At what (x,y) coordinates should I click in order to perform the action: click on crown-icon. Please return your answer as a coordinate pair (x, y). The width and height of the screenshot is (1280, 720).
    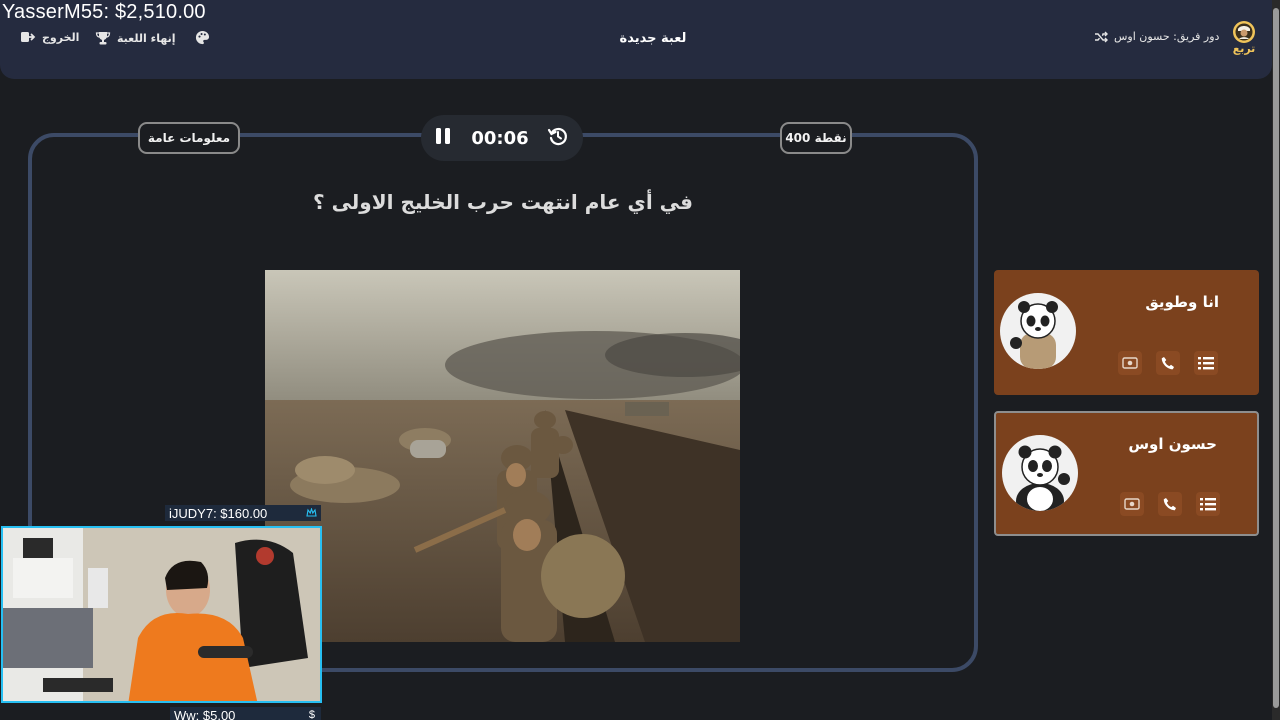
    Looking at the image, I should click on (311, 513).